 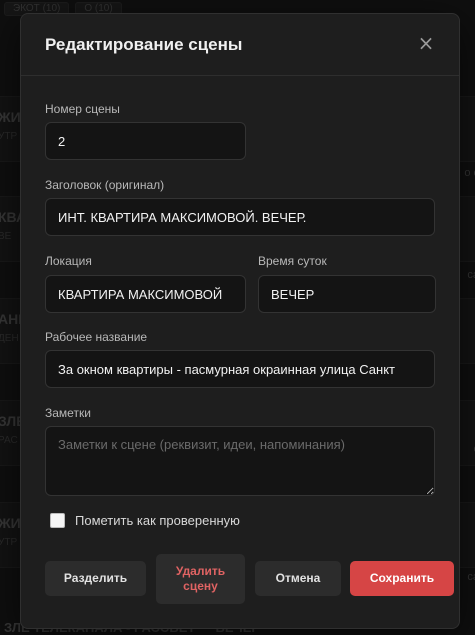 What do you see at coordinates (144, 44) in the screenshot?
I see `dialog-title: Редактирование сцены` at bounding box center [144, 44].